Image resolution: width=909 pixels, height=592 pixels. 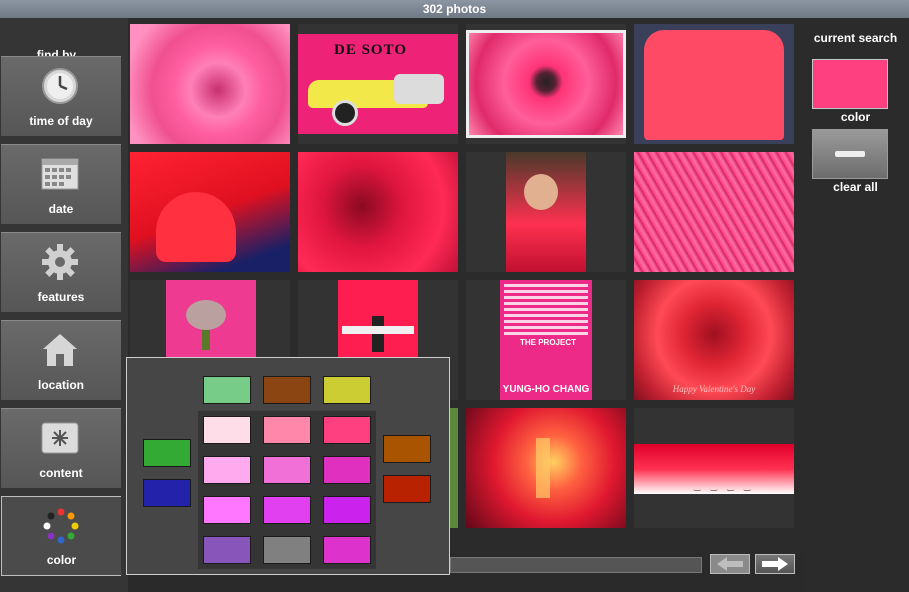 I want to click on nav-features: features, so click(x=61, y=272).